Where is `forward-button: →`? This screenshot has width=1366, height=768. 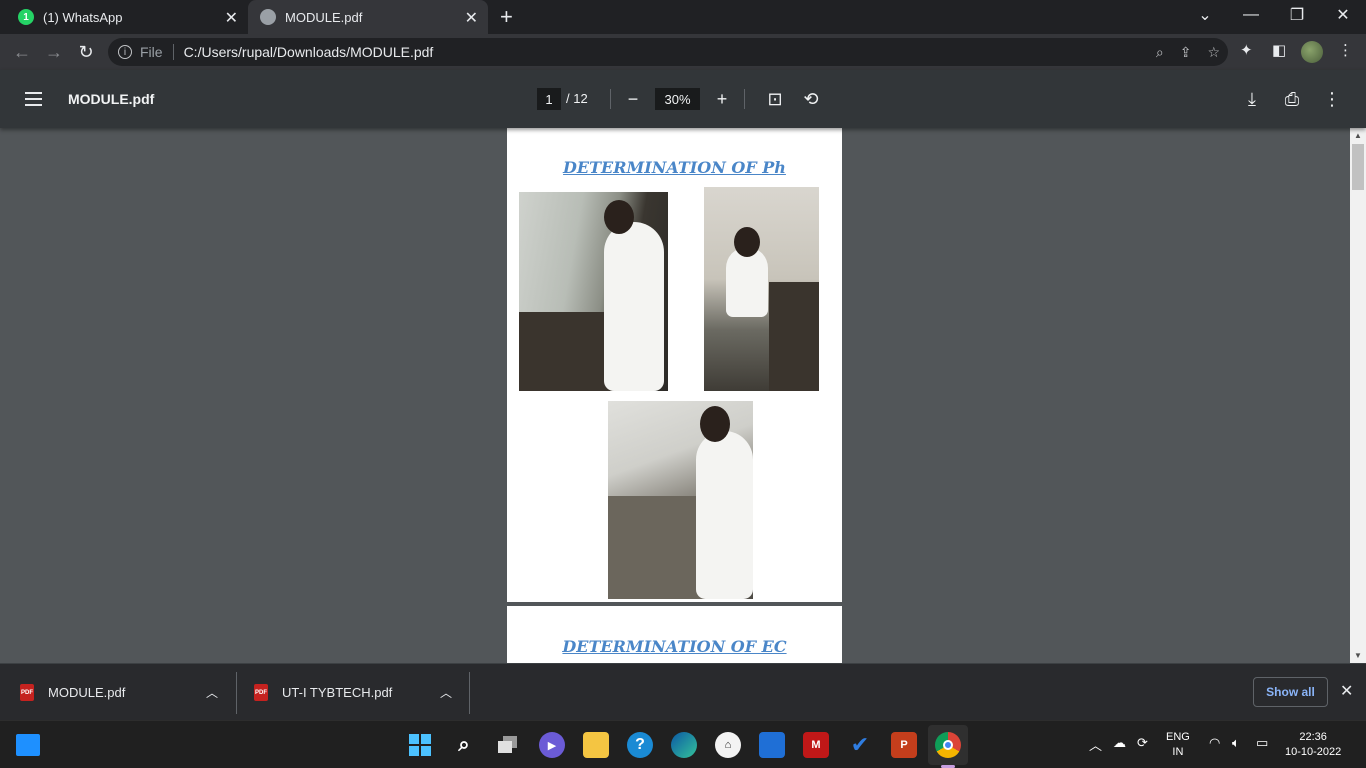 forward-button: → is located at coordinates (54, 52).